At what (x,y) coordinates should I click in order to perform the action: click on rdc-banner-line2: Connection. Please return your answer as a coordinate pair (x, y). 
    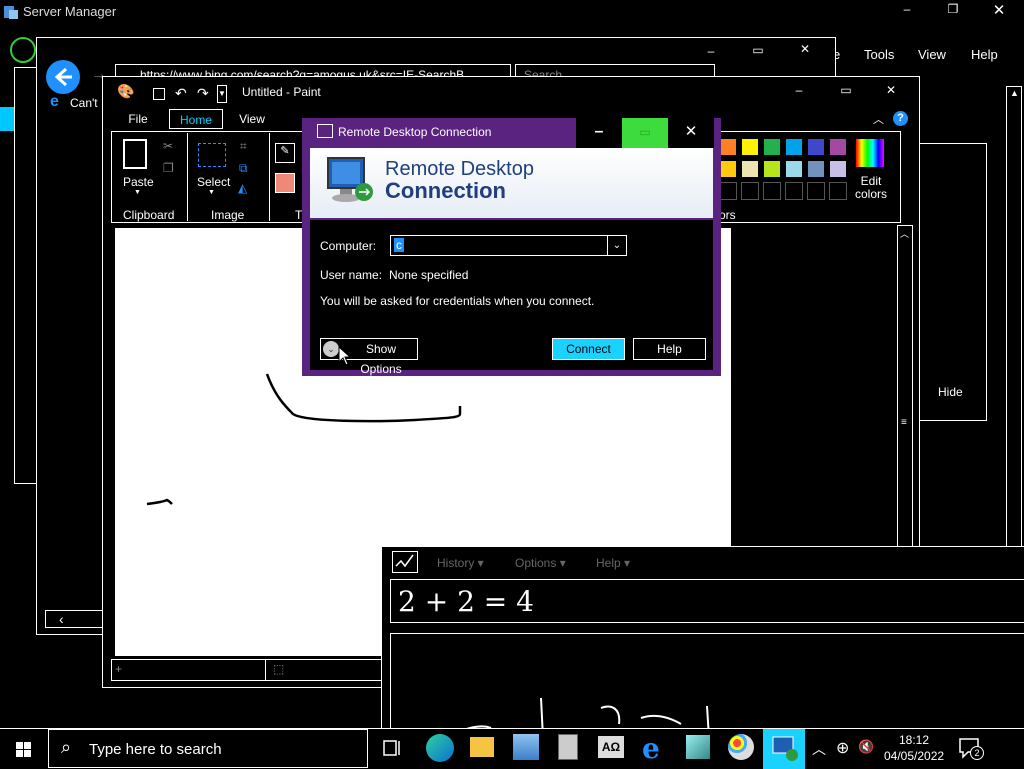
    Looking at the image, I should click on (445, 190).